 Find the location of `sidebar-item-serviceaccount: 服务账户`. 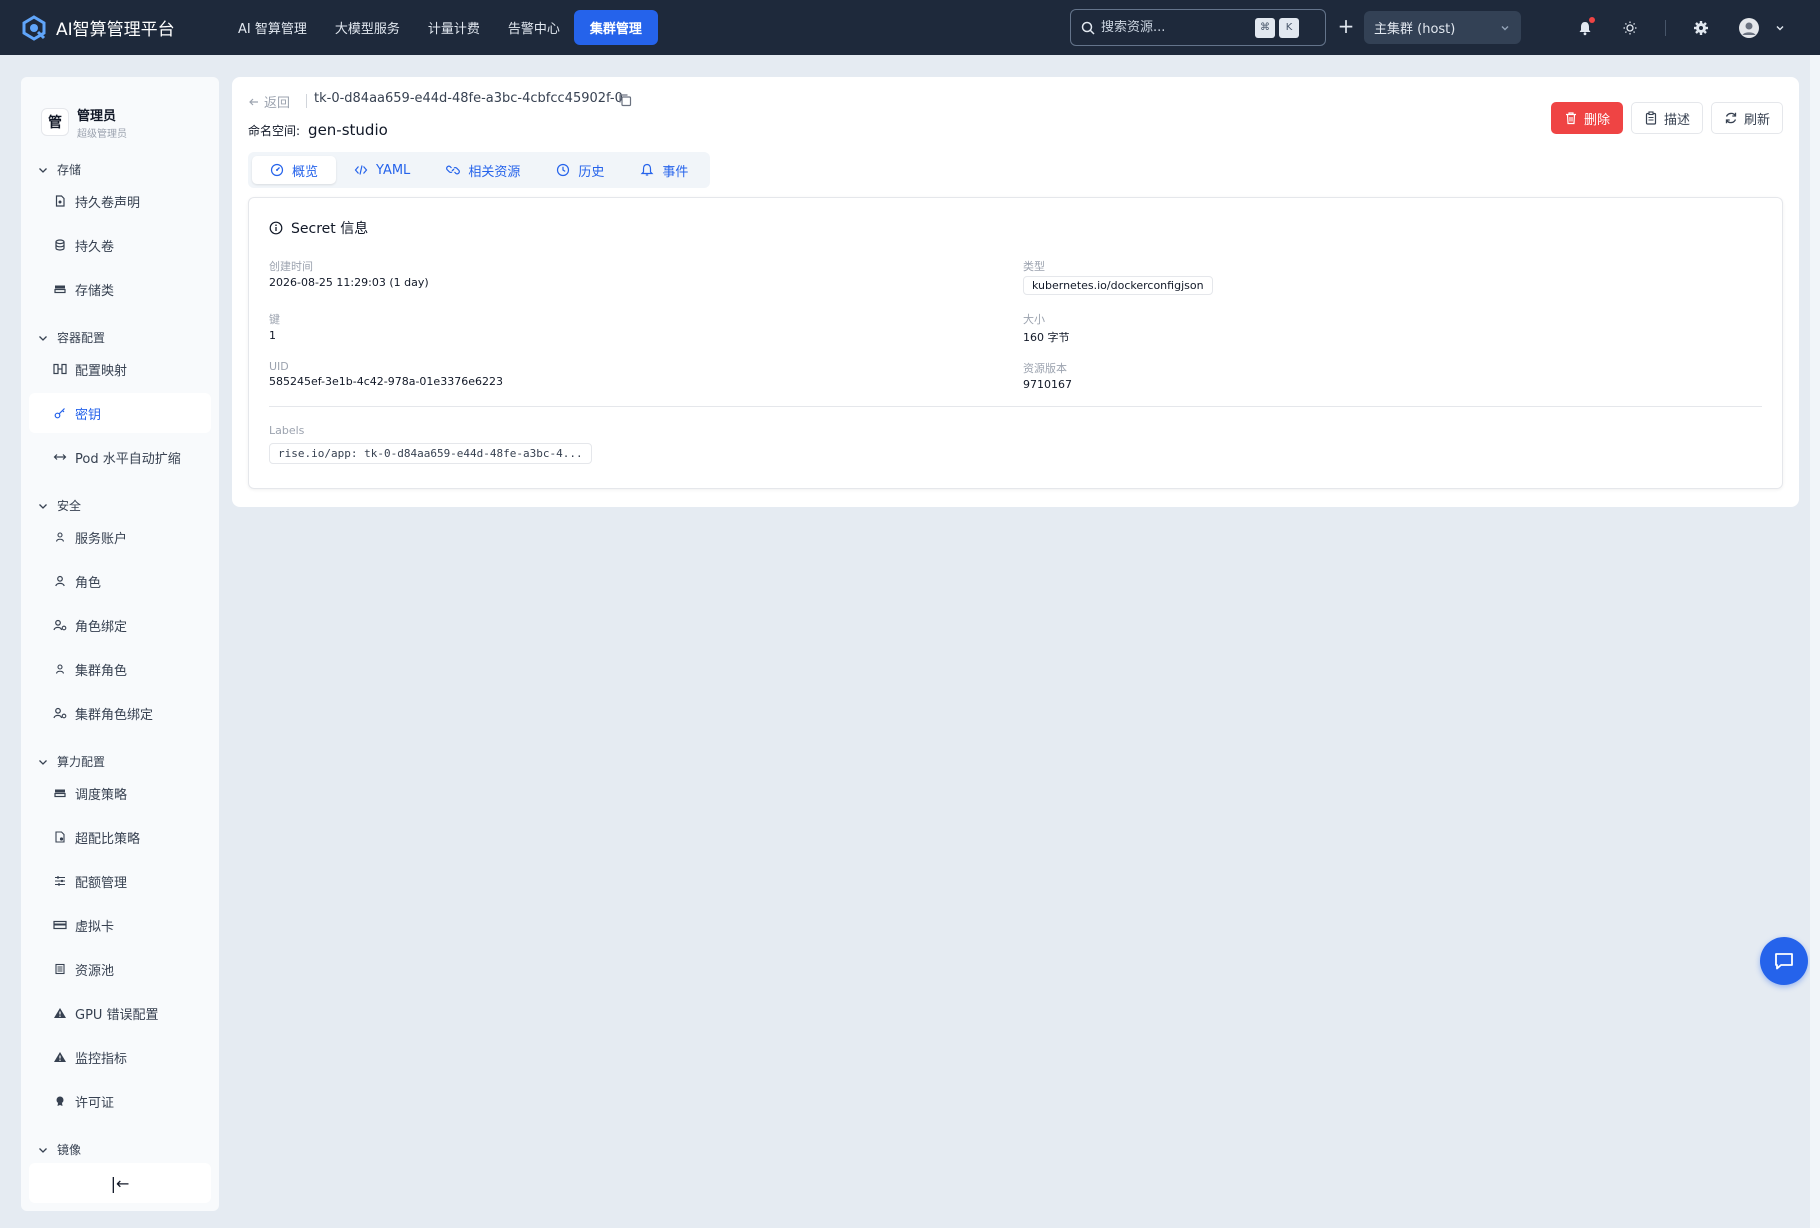

sidebar-item-serviceaccount: 服务账户 is located at coordinates (120, 537).